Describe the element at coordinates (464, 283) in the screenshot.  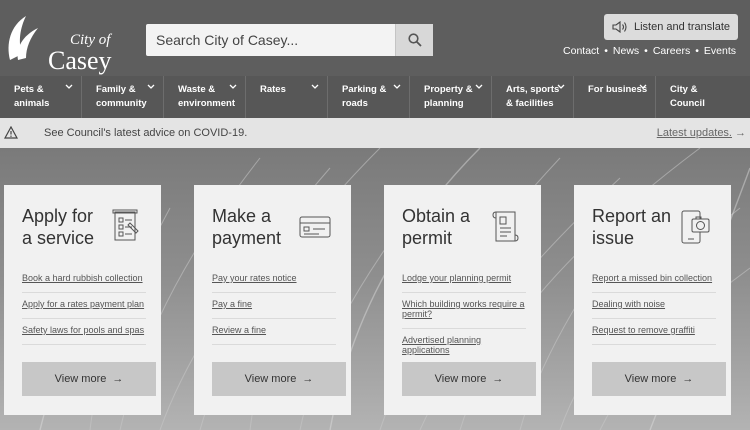
I see `card-link: Lodge your planning permit` at that location.